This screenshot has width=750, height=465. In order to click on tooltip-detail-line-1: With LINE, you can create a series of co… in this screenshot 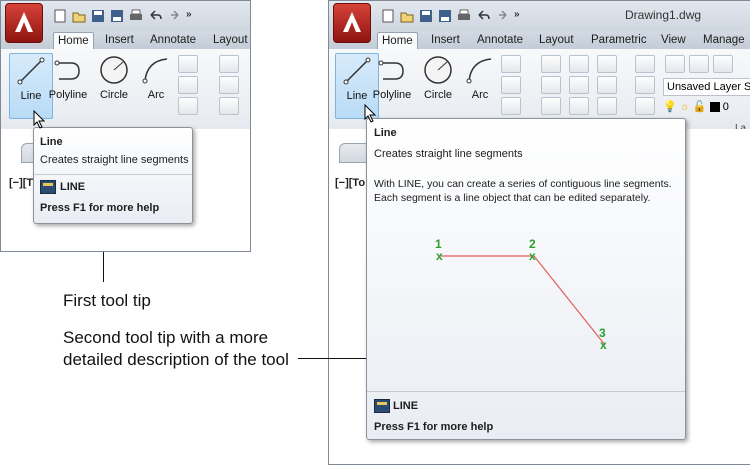, I will do `click(523, 184)`.